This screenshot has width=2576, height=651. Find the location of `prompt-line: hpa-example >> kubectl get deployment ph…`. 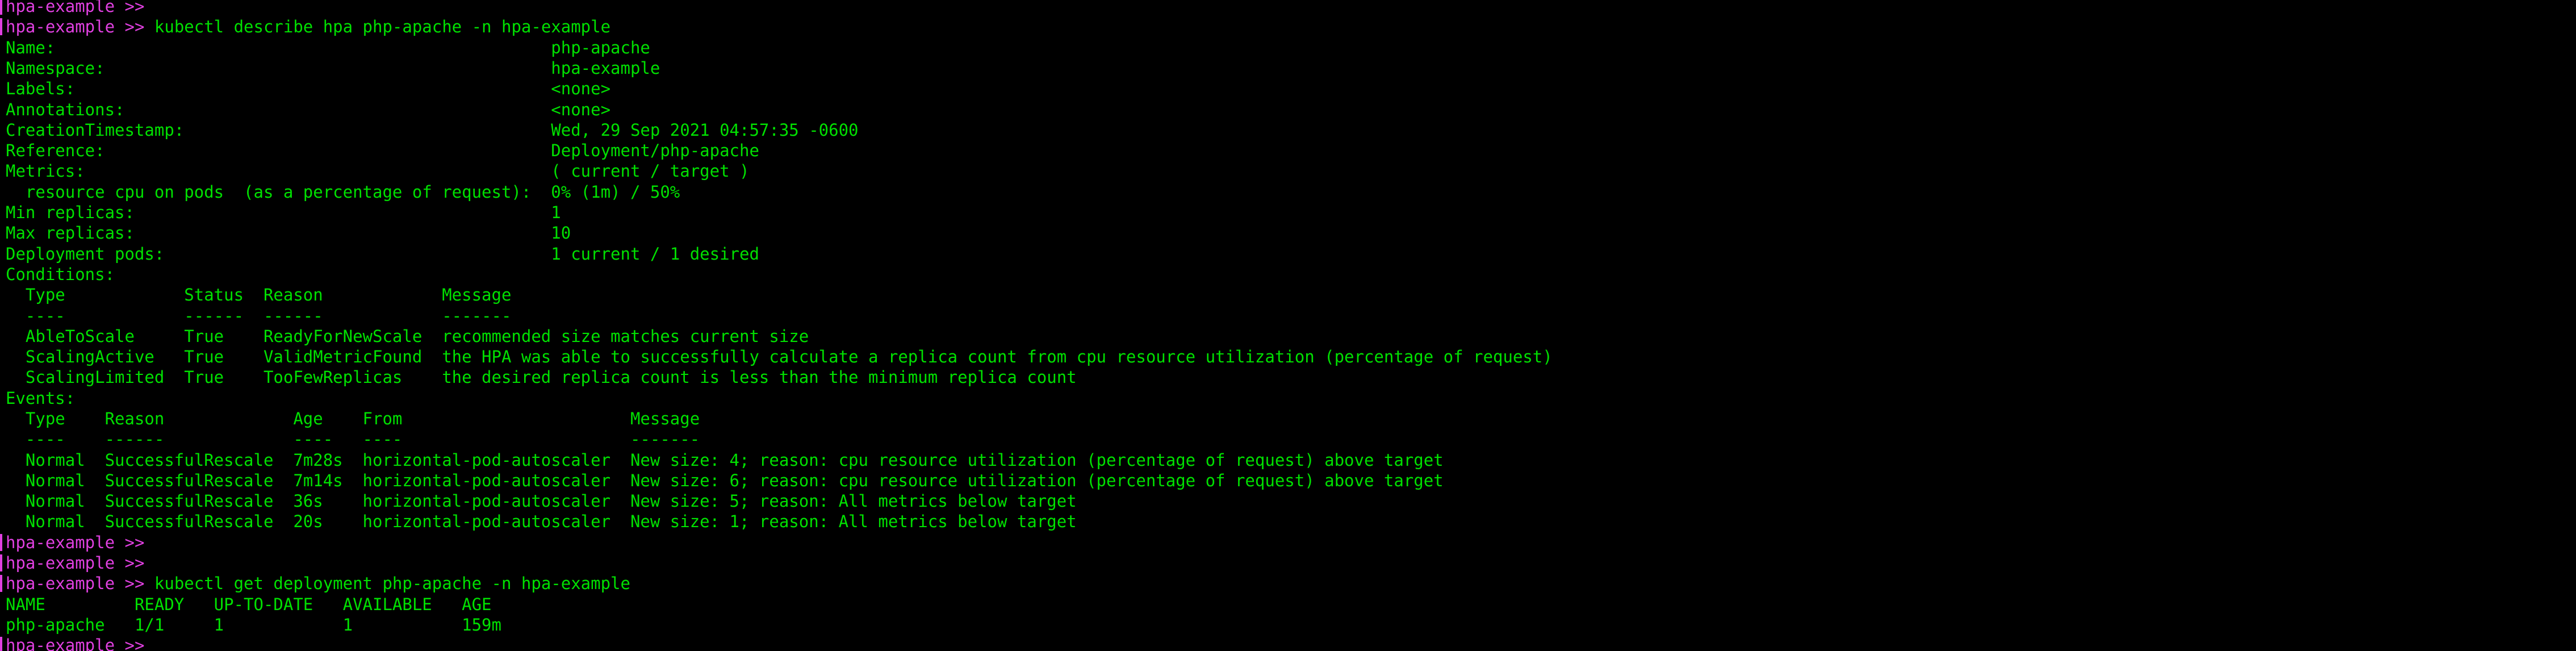

prompt-line: hpa-example >> kubectl get deployment ph… is located at coordinates (318, 583).